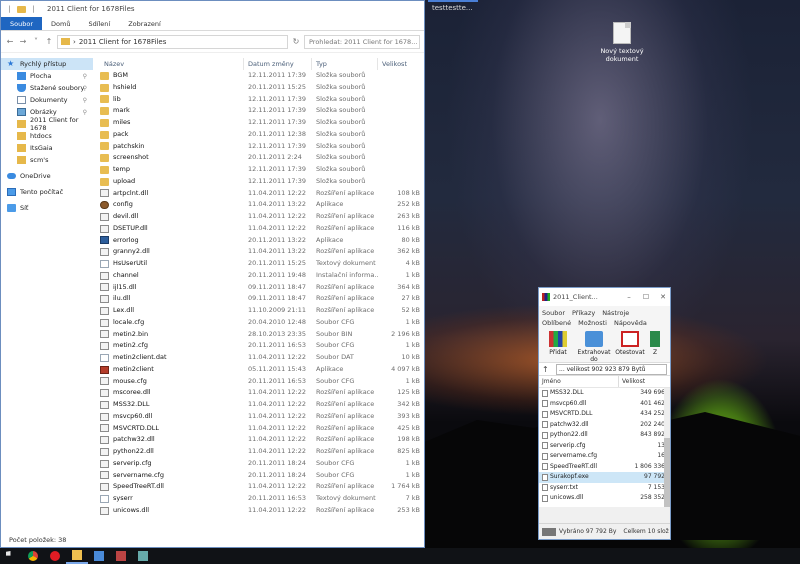  Describe the element at coordinates (47, 192) in the screenshot. I see `sidebar-item: Tento počítač` at that location.